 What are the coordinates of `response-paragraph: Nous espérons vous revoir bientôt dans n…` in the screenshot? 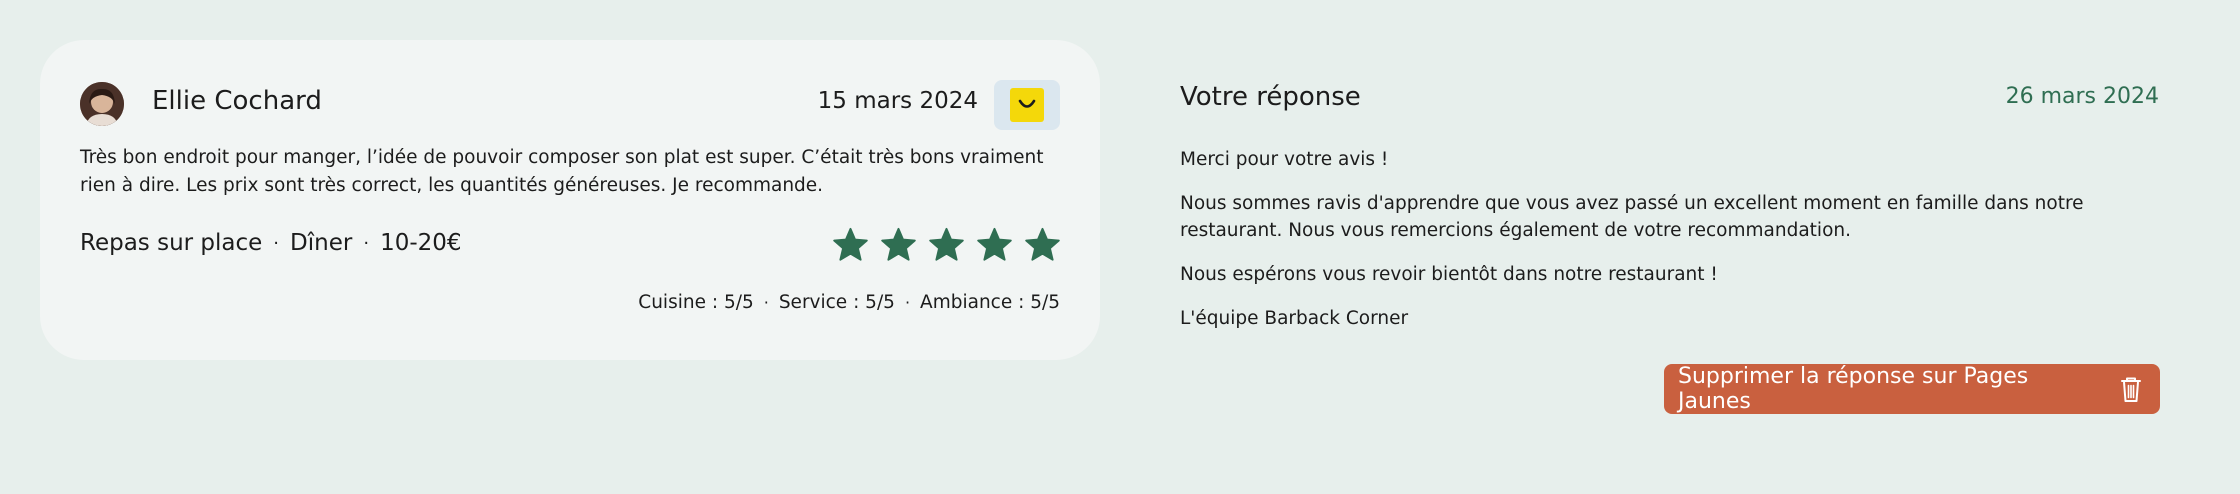 It's located at (1449, 274).